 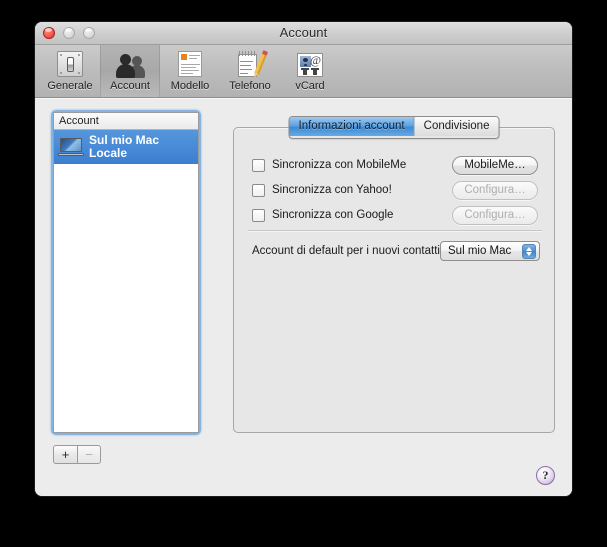 I want to click on account-subtitle: Locale, so click(x=108, y=153).